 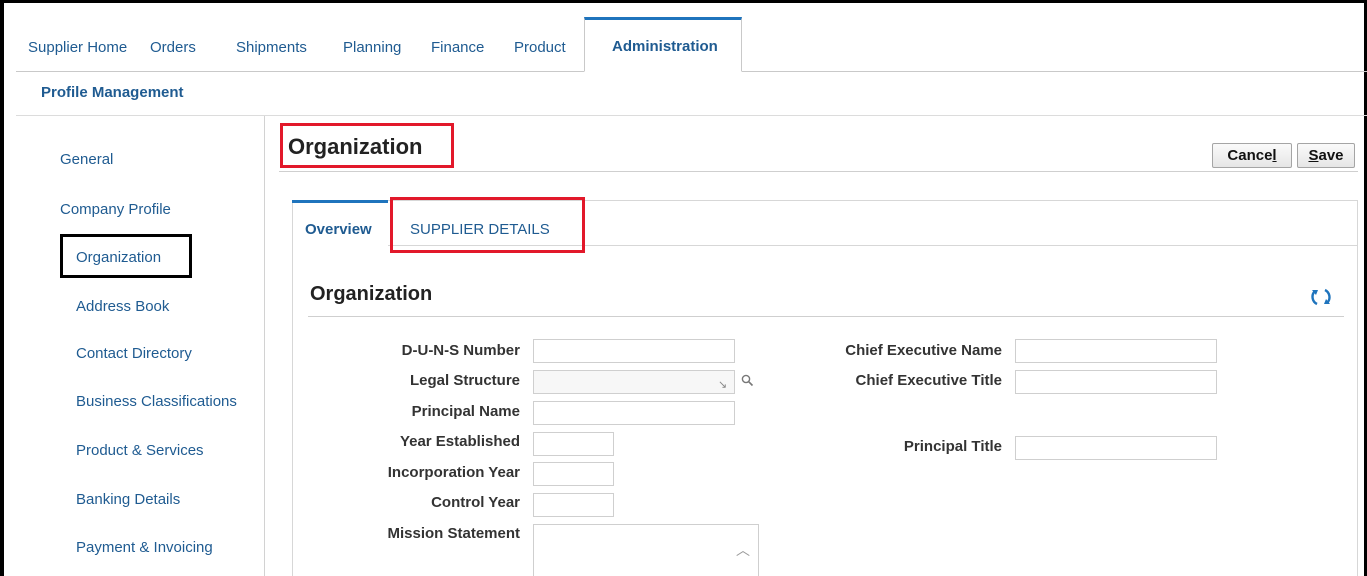 What do you see at coordinates (112, 92) in the screenshot?
I see `subnav-profile-management: Profile Management` at bounding box center [112, 92].